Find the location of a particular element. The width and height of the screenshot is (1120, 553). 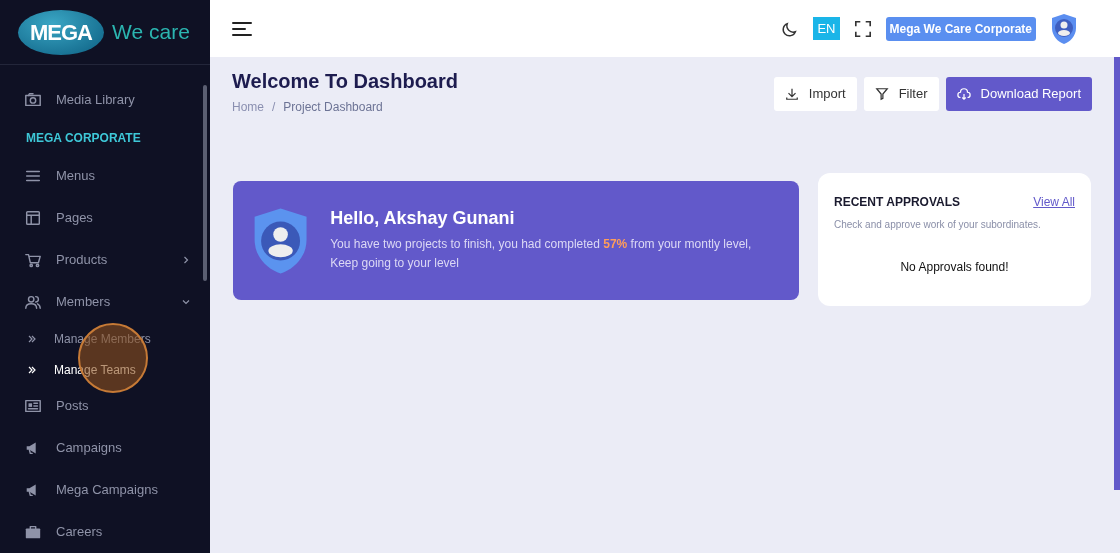

action-button: Import is located at coordinates (815, 94).